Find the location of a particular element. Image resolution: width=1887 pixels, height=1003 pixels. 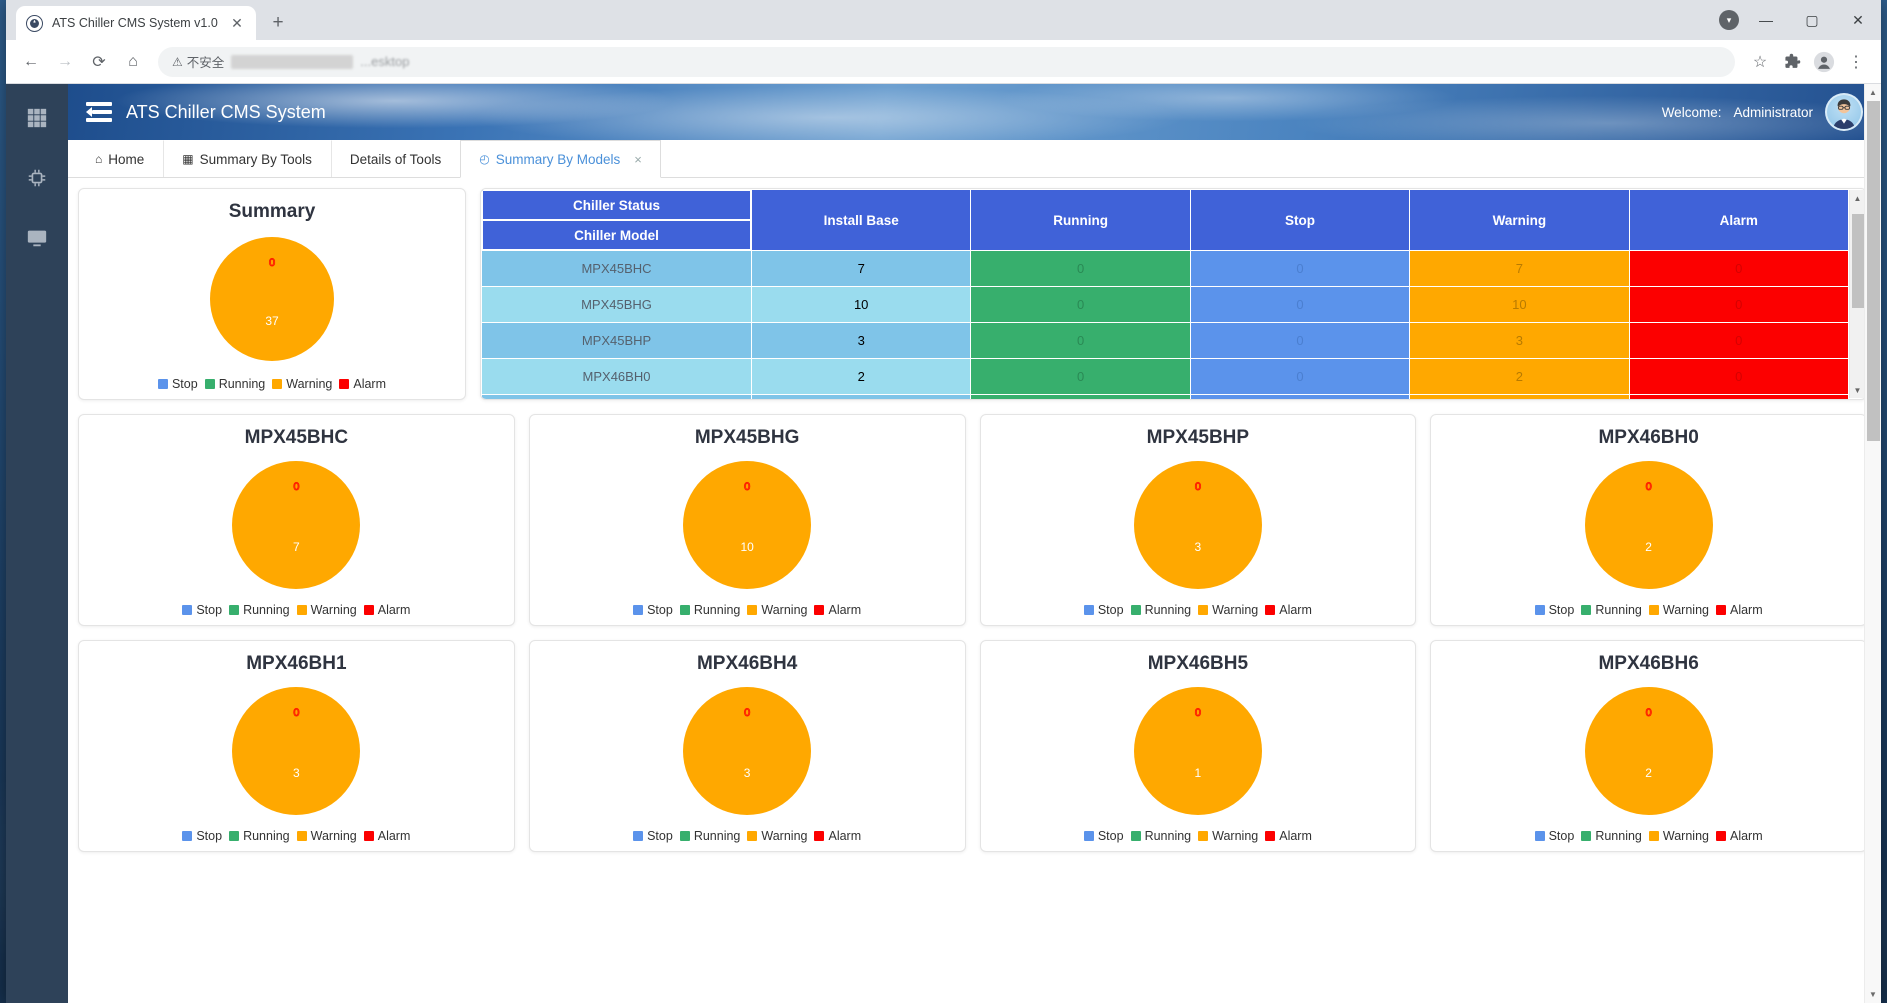

model-pie-chart: 0 1 is located at coordinates (1198, 751).